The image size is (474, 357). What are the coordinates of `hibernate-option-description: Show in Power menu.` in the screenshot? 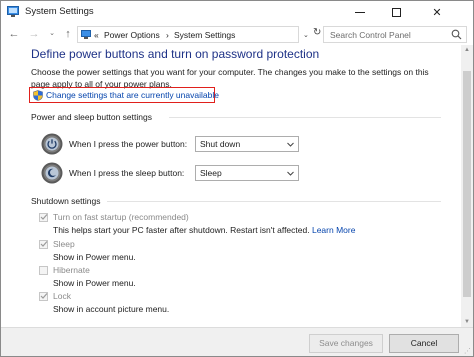 It's located at (94, 283).